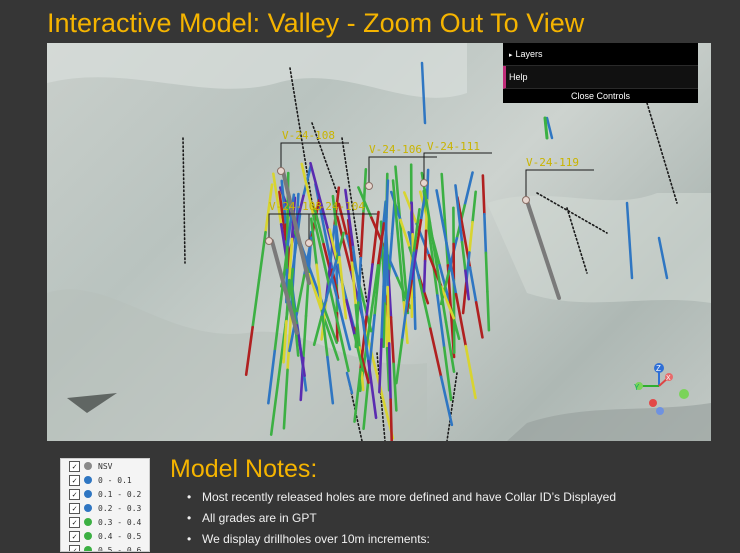 The image size is (740, 553). I want to click on legend-item: ✓ 0.2 - 0.3, so click(105, 508).